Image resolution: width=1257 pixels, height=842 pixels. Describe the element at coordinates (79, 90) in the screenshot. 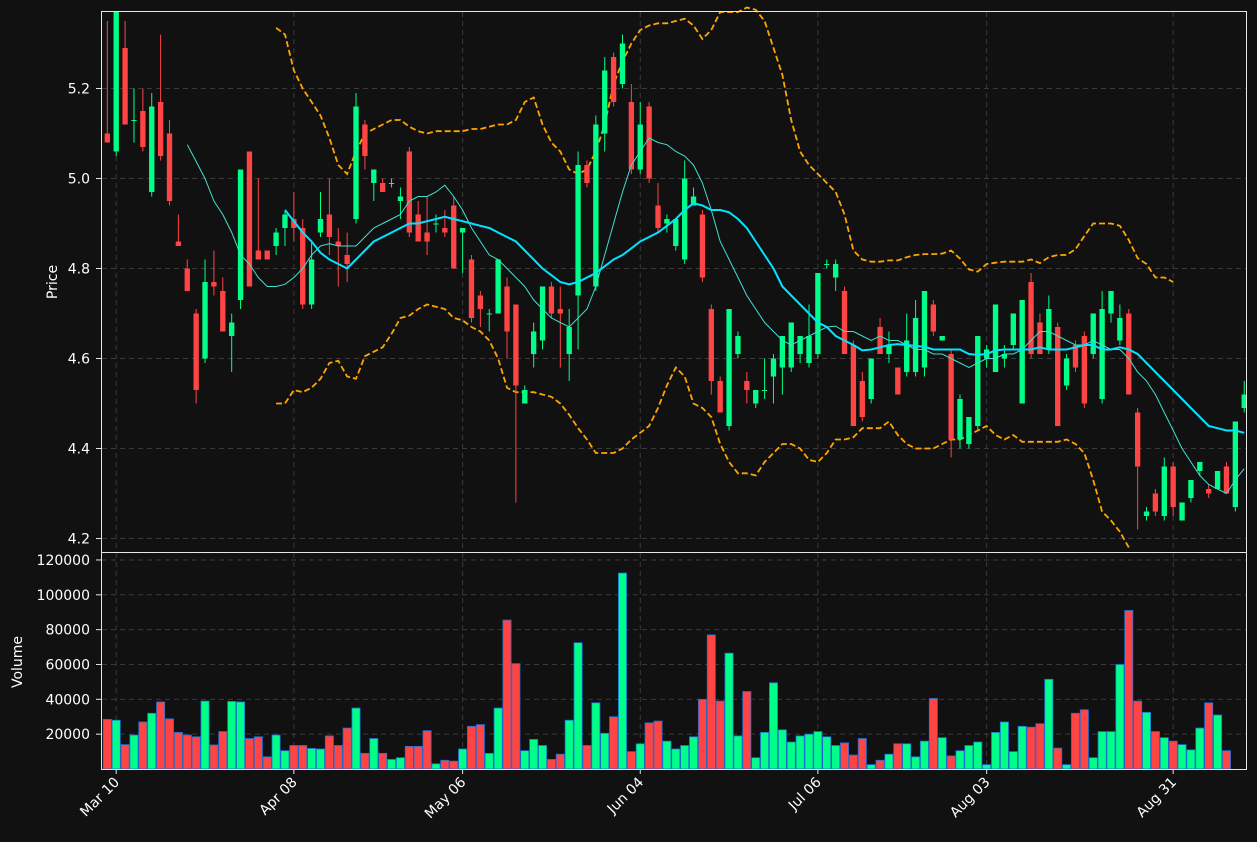

I see `price-tick-label: 5.2` at that location.